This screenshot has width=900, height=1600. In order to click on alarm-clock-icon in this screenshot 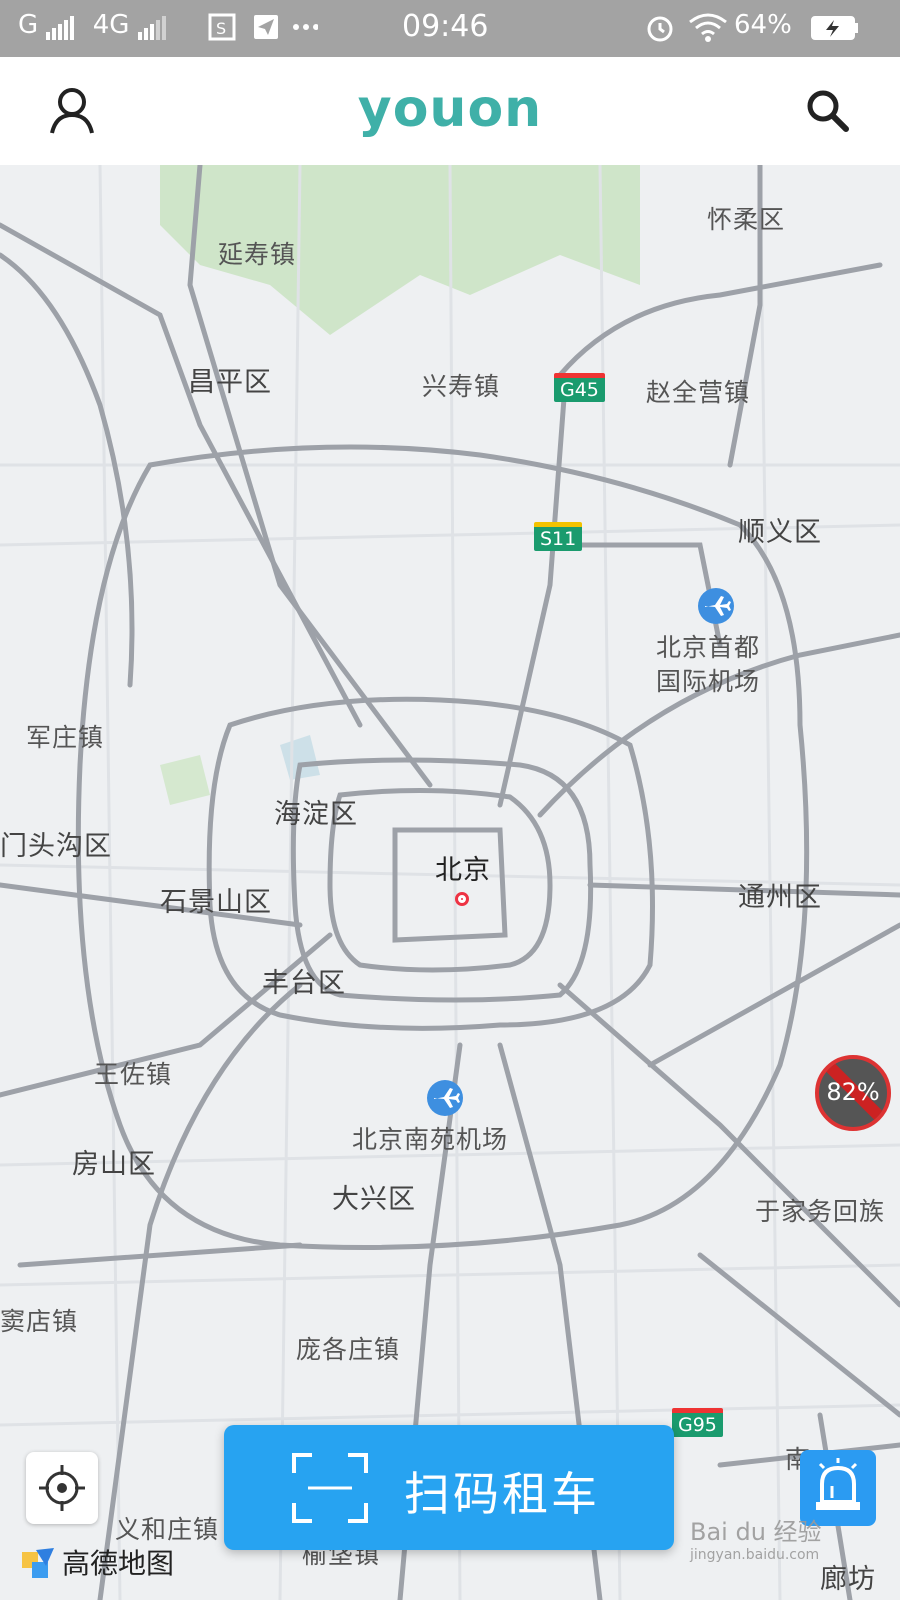, I will do `click(660, 31)`.